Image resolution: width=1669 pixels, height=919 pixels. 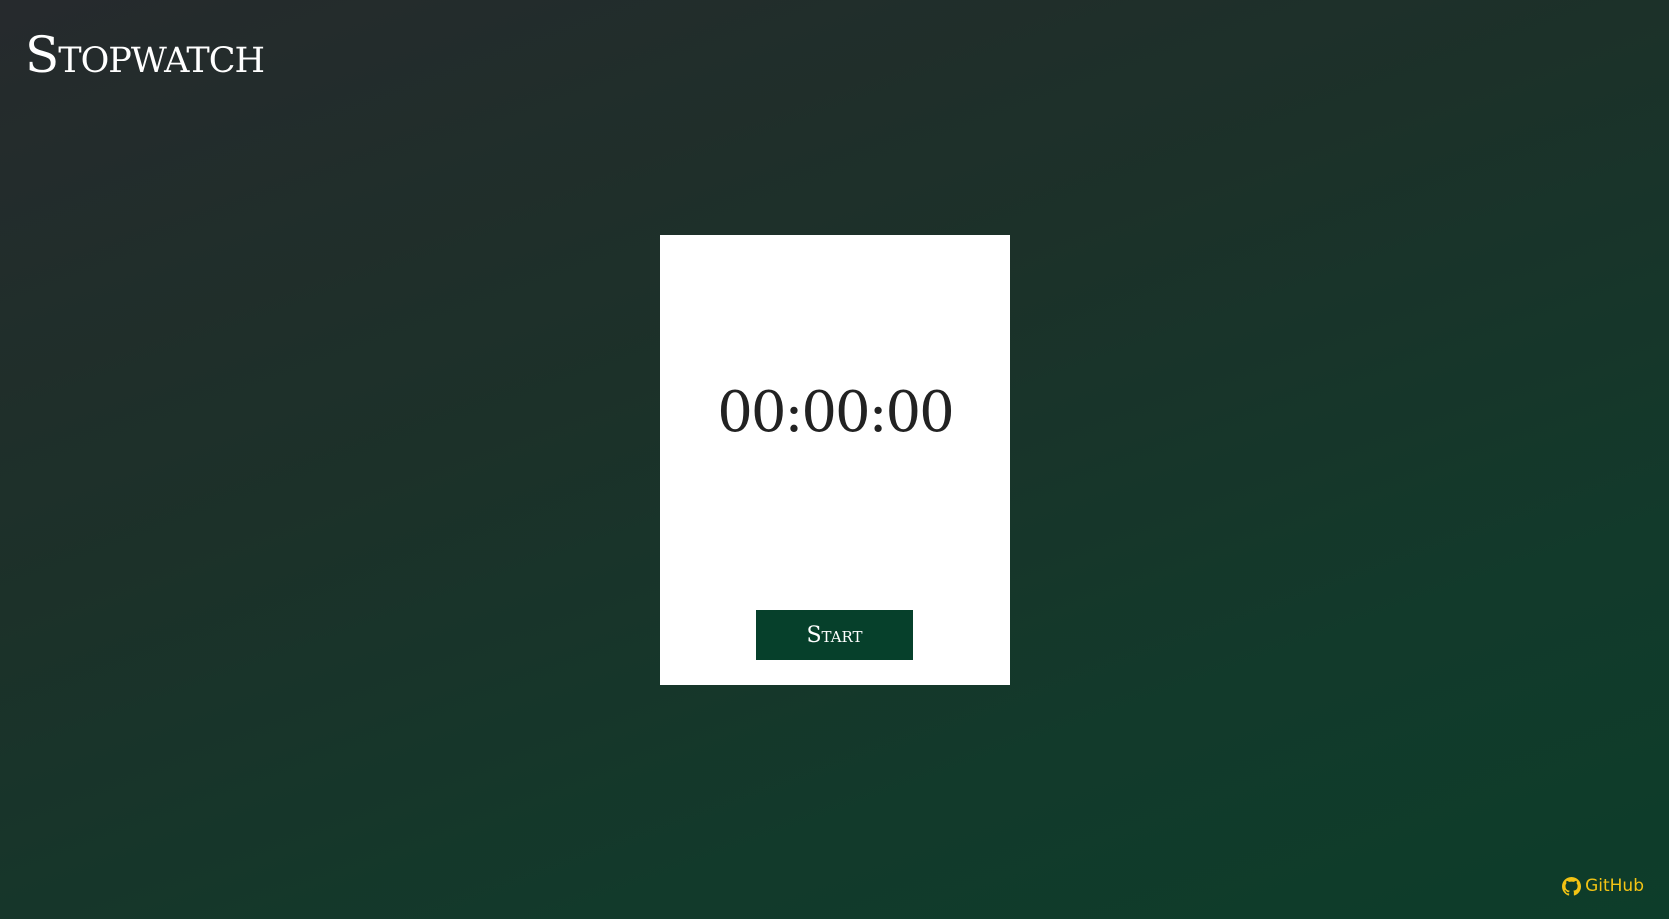 What do you see at coordinates (834, 635) in the screenshot?
I see `start-button: Start` at bounding box center [834, 635].